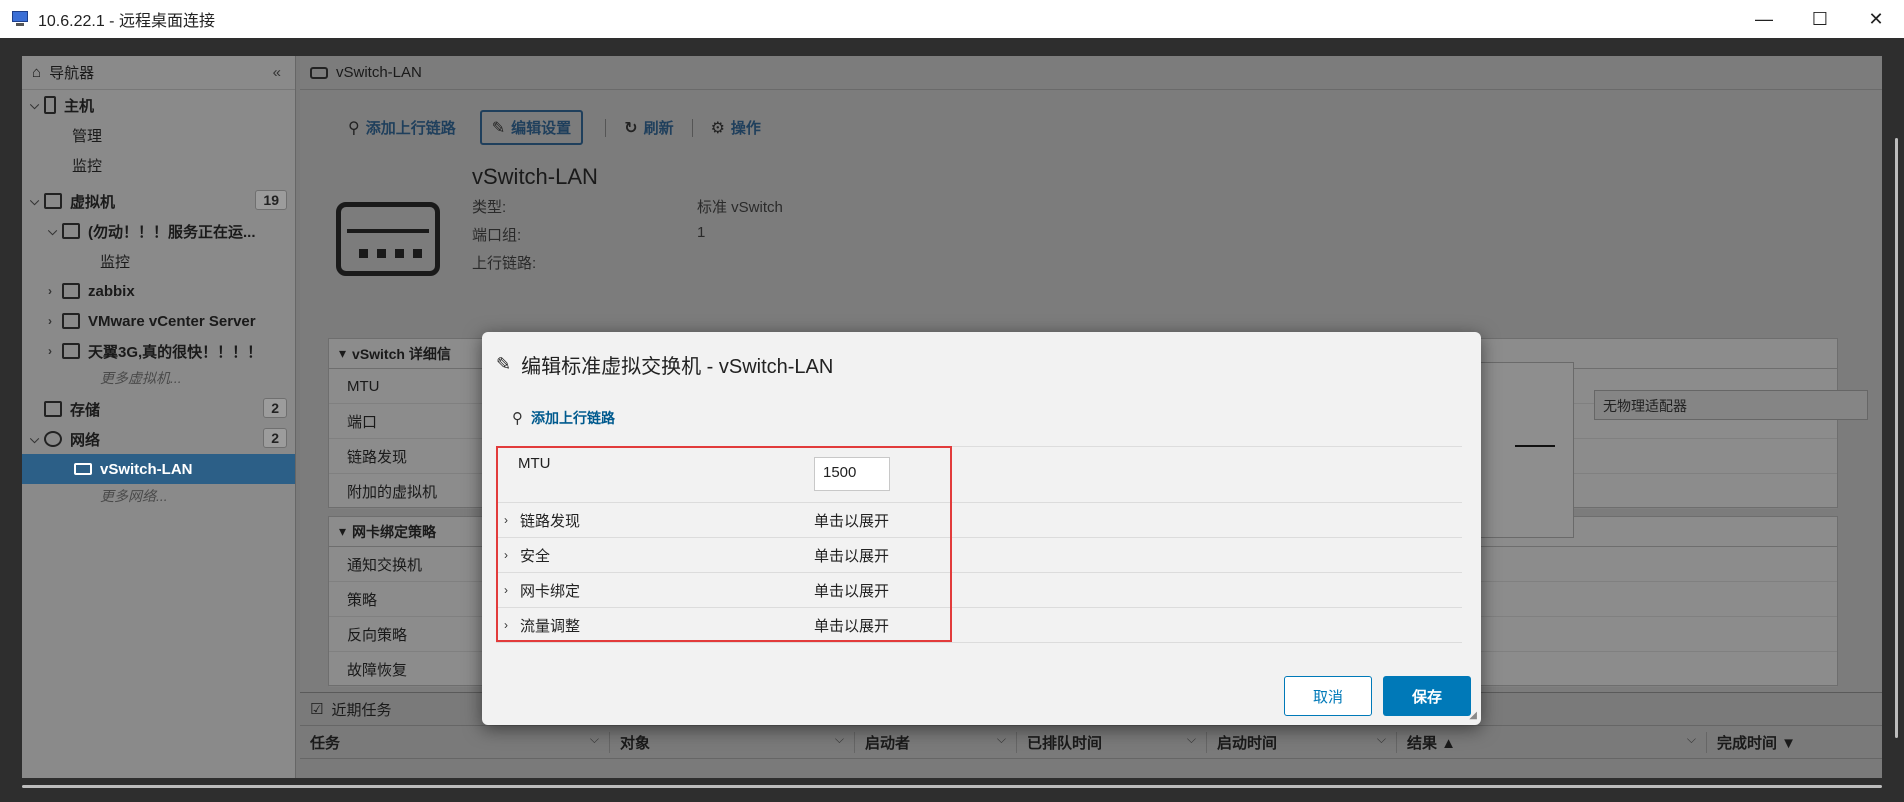  What do you see at coordinates (1552, 742) in the screenshot?
I see `column-header: 结果 ▲ ⌵` at bounding box center [1552, 742].